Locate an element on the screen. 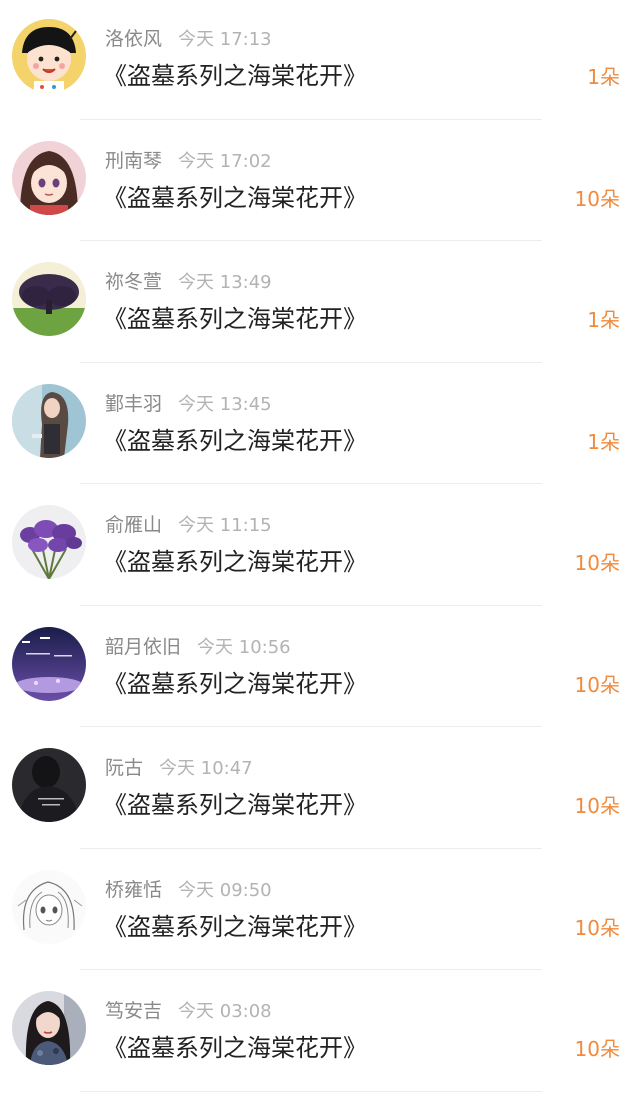 The width and height of the screenshot is (640, 1107). lavender-flowers-avatar-icon is located at coordinates (49, 542).